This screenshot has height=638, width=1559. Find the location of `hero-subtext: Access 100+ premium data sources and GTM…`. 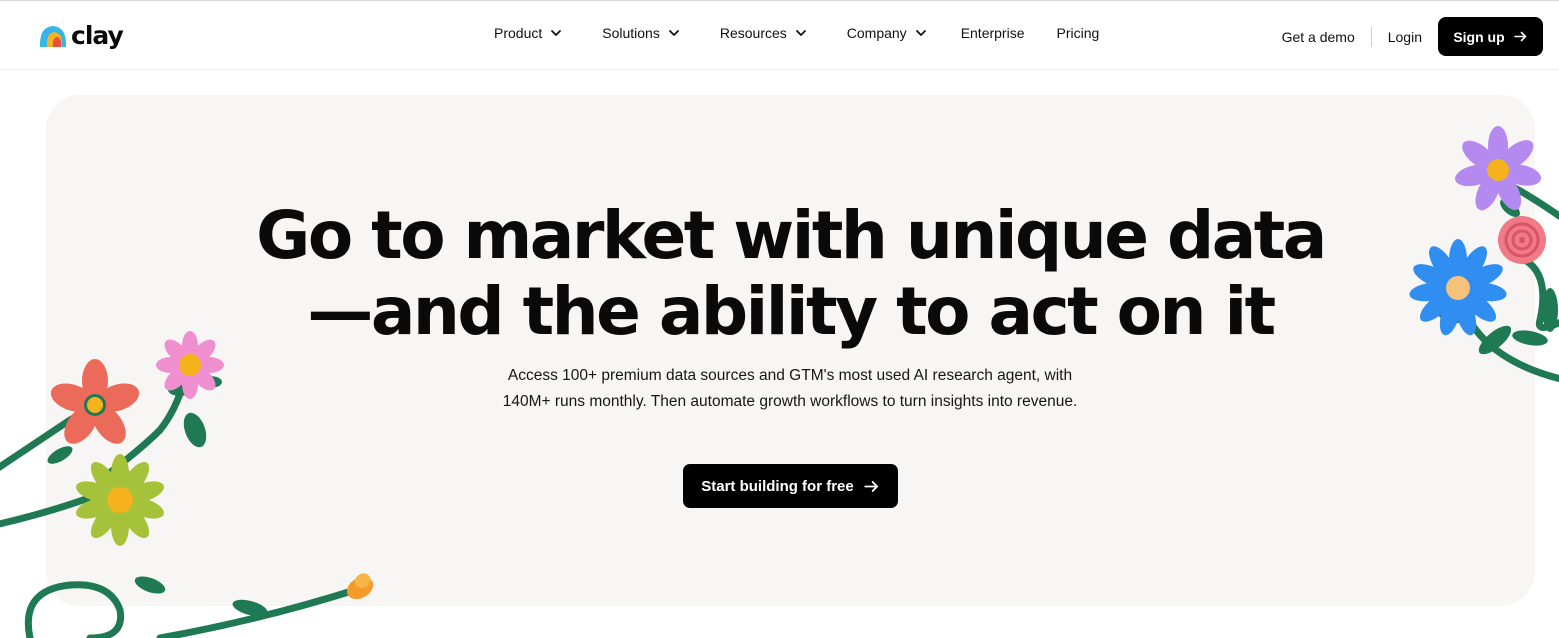

hero-subtext: Access 100+ premium data sources and GTM… is located at coordinates (790, 388).